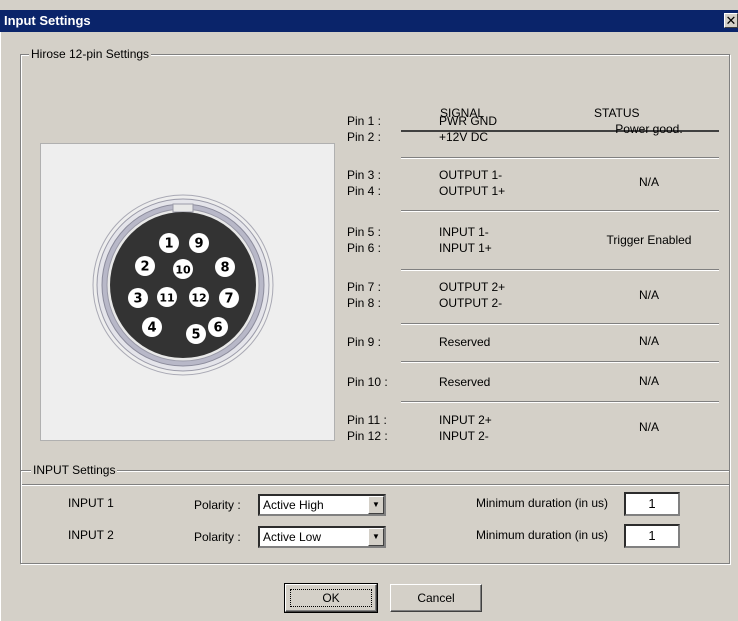  I want to click on cancel-button: Cancel, so click(436, 598).